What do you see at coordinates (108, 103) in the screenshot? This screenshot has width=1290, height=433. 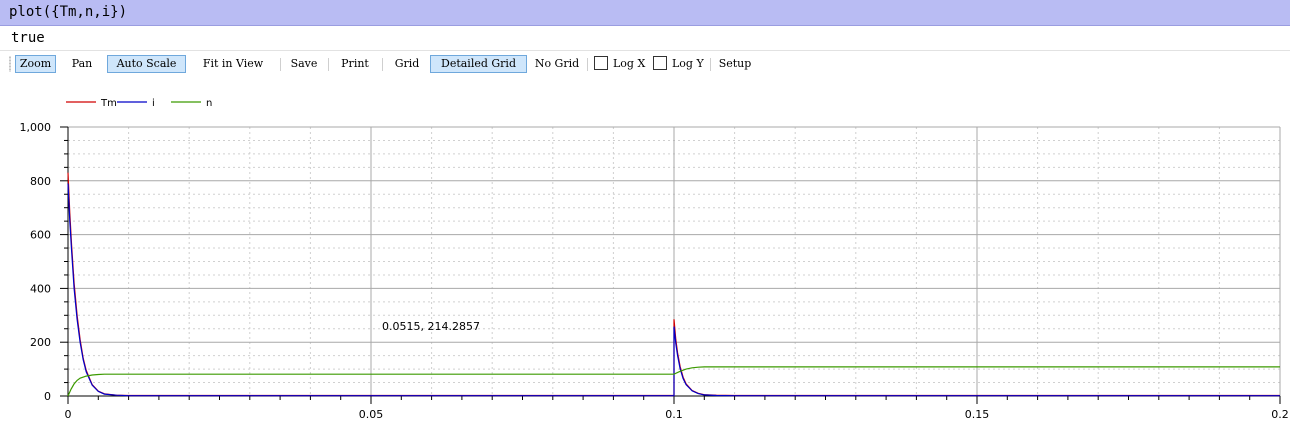 I see `legend-label-tm: Tm` at bounding box center [108, 103].